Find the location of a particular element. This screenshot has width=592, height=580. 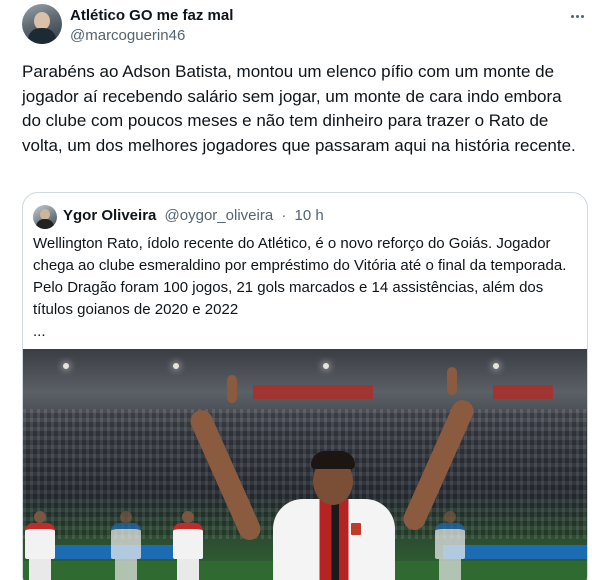

club-badge is located at coordinates (356, 529).